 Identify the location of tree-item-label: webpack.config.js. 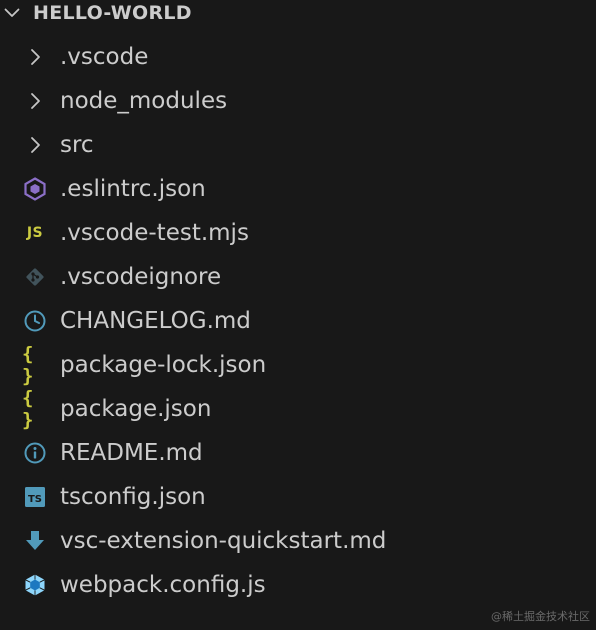
(163, 585).